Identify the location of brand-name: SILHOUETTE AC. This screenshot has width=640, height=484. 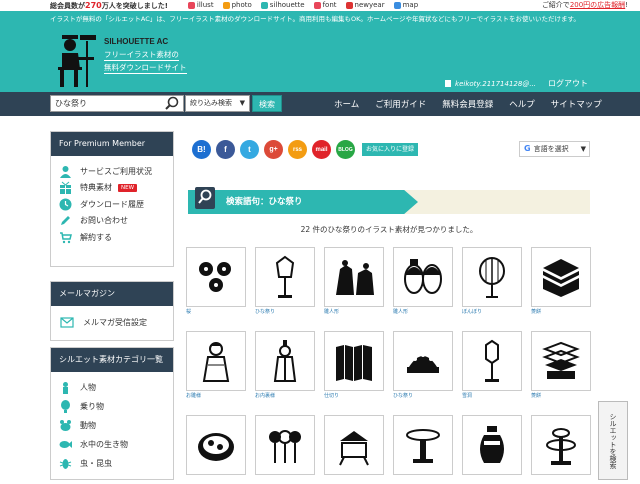
(136, 41).